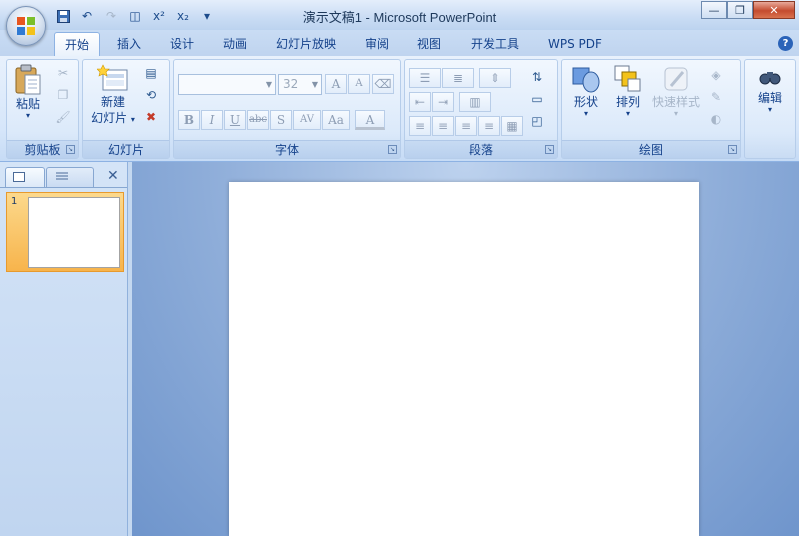  I want to click on align-center-icon: ≡, so click(443, 126).